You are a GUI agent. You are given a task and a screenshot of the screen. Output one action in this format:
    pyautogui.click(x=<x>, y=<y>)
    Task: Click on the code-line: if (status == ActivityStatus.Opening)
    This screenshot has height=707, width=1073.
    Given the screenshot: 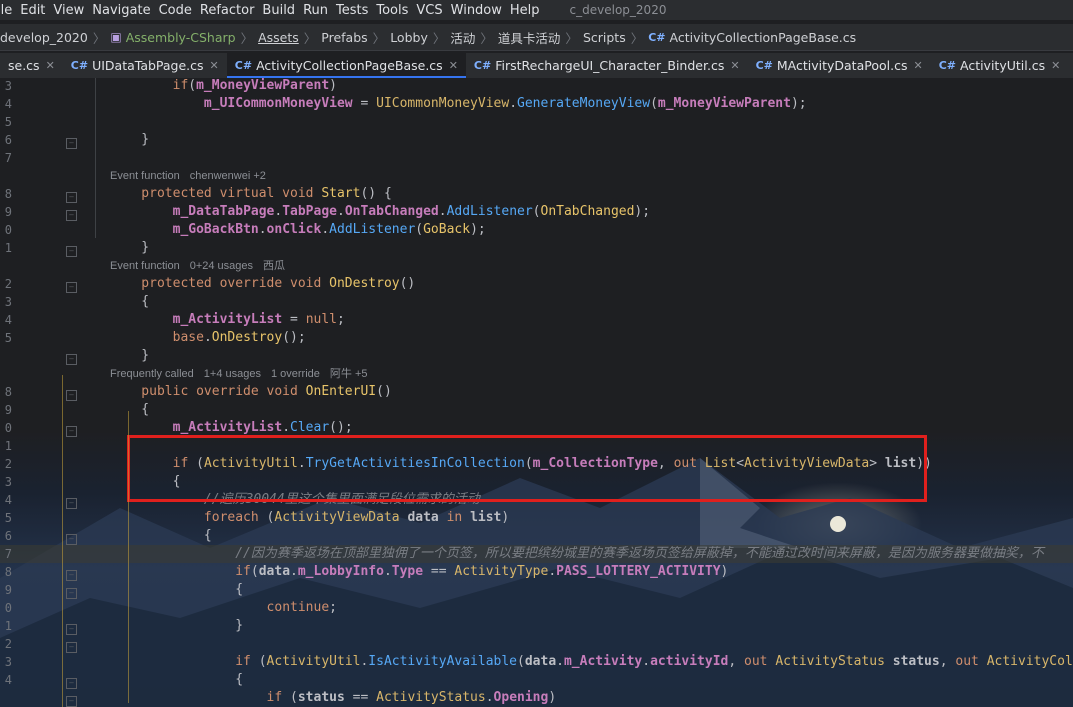 What is the action you would take?
    pyautogui.click(x=536, y=698)
    